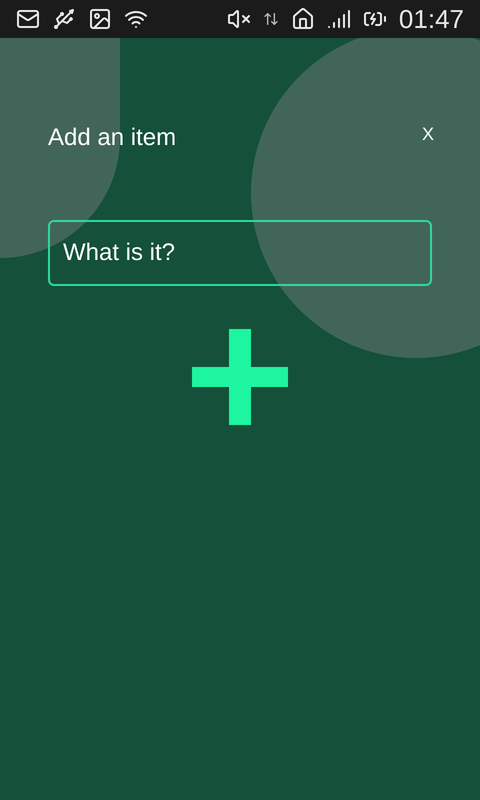  I want to click on plus-icon, so click(240, 377).